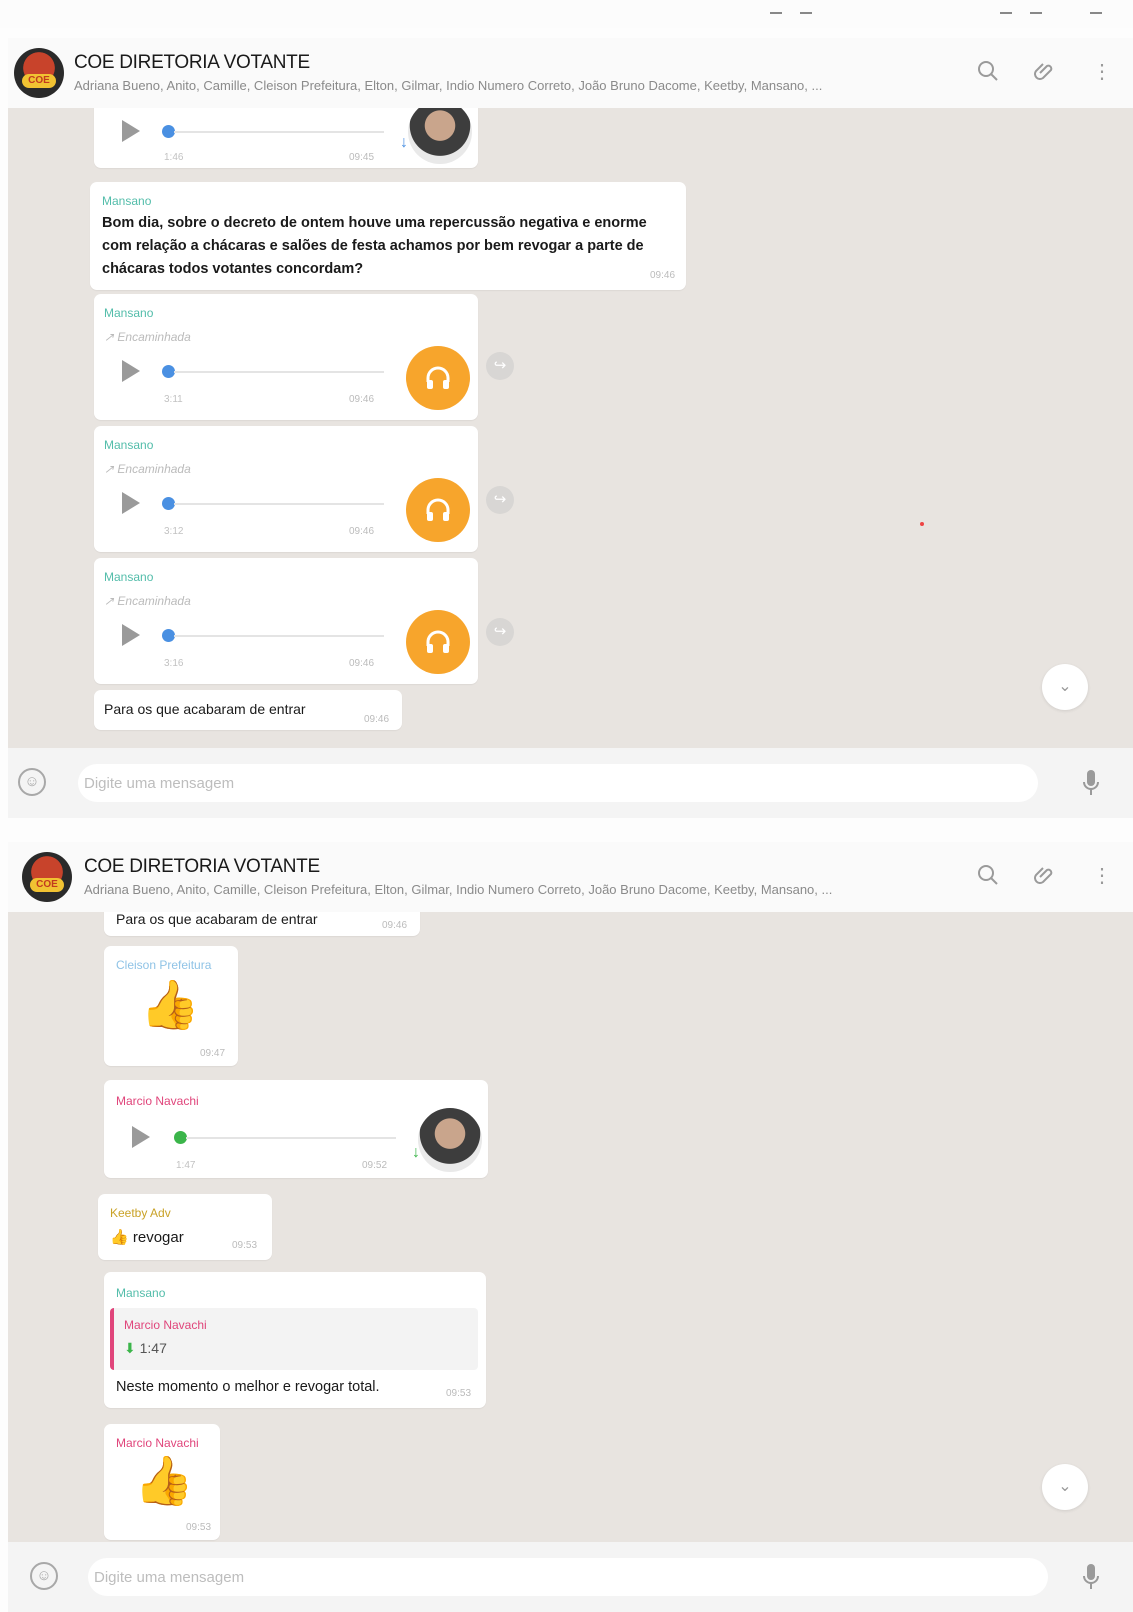  What do you see at coordinates (248, 1387) in the screenshot?
I see `message-text: Neste momento o melhor e revogar total.` at bounding box center [248, 1387].